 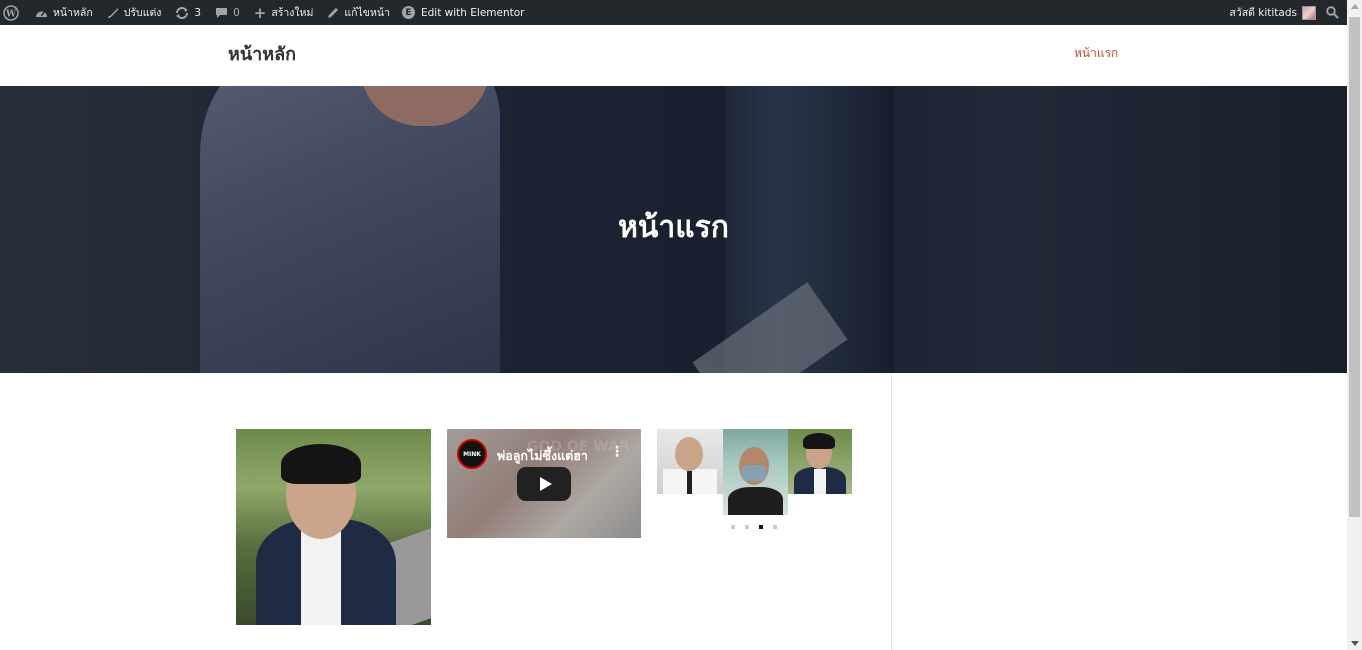 I want to click on edit-with-elementor-link: E Edit with Elementor, so click(x=463, y=12).